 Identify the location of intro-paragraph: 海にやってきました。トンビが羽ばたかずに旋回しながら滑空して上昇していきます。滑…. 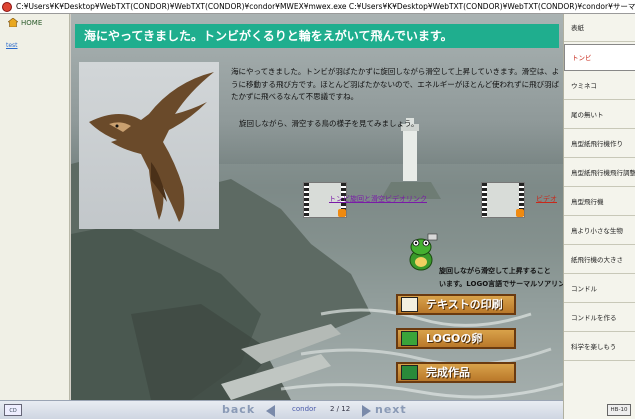
(395, 84).